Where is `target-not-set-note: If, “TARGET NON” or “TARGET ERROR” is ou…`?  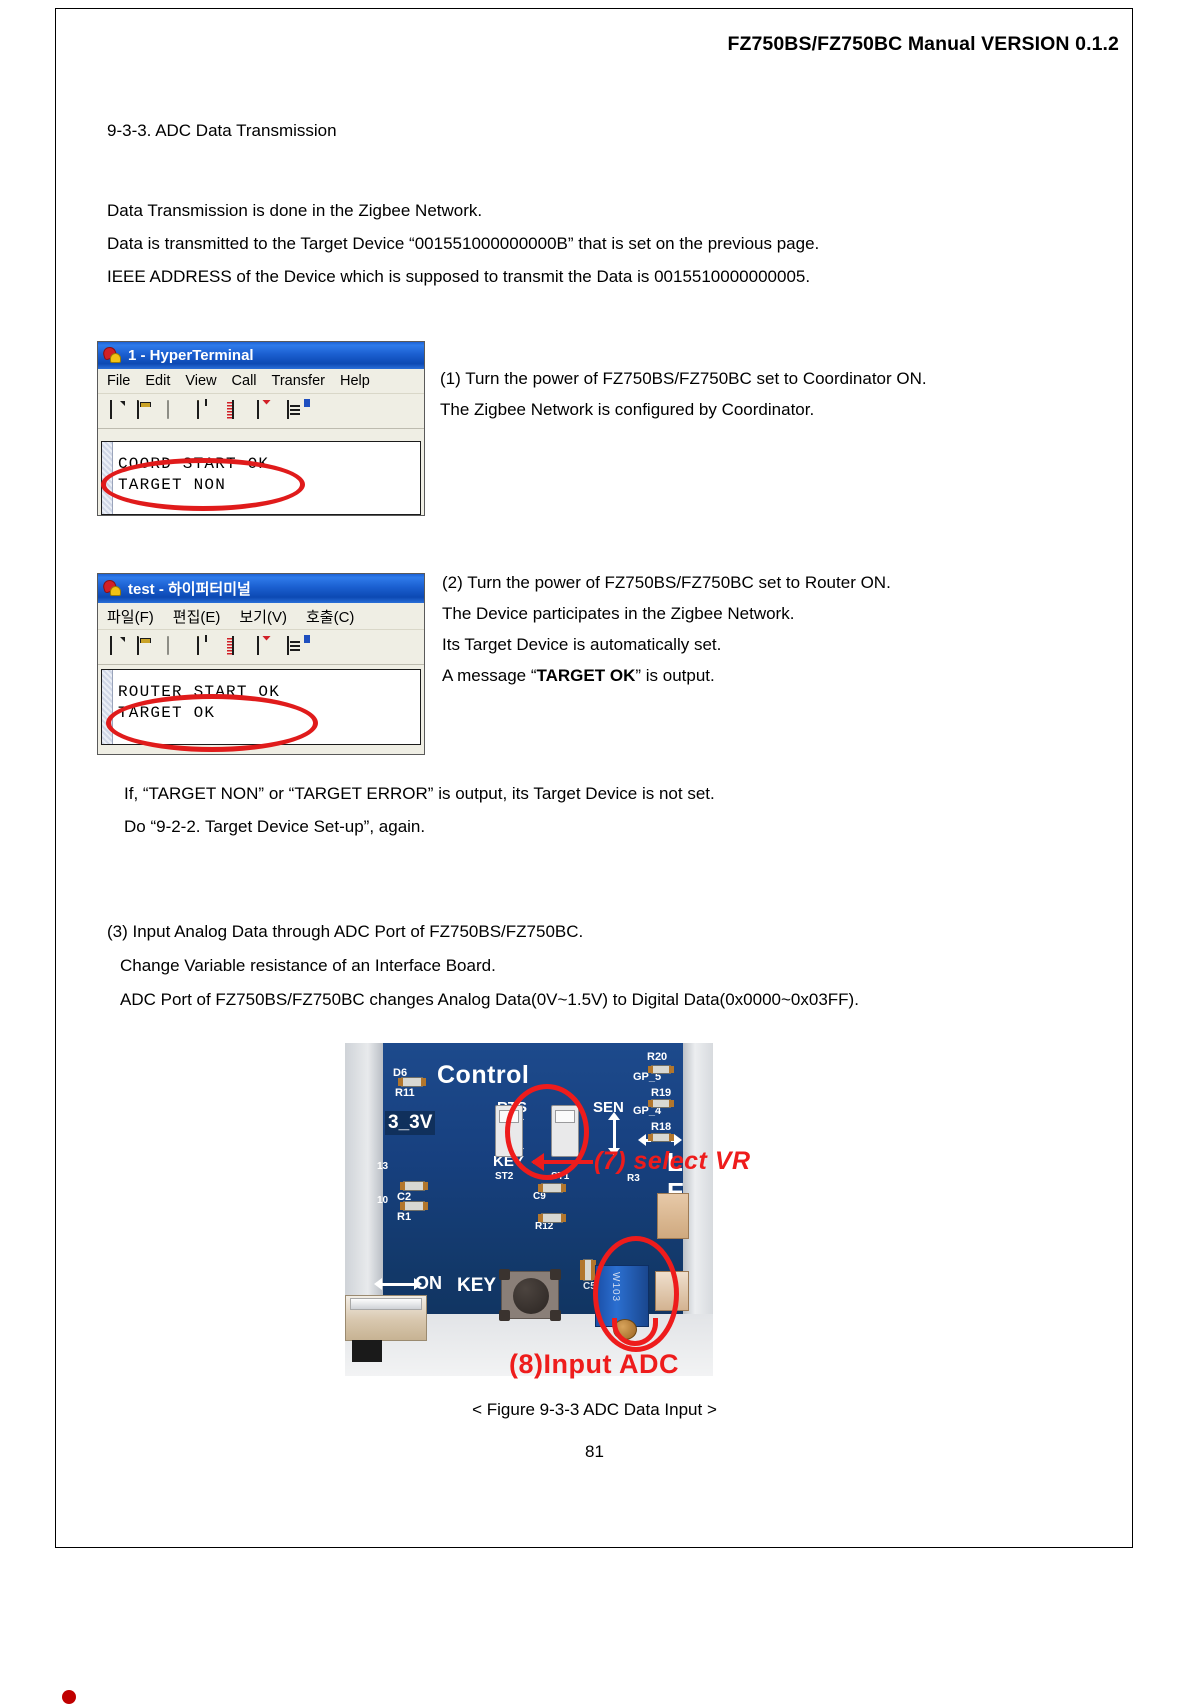
target-not-set-note: If, “TARGET NON” or “TARGET ERROR” is ou… is located at coordinates (419, 810).